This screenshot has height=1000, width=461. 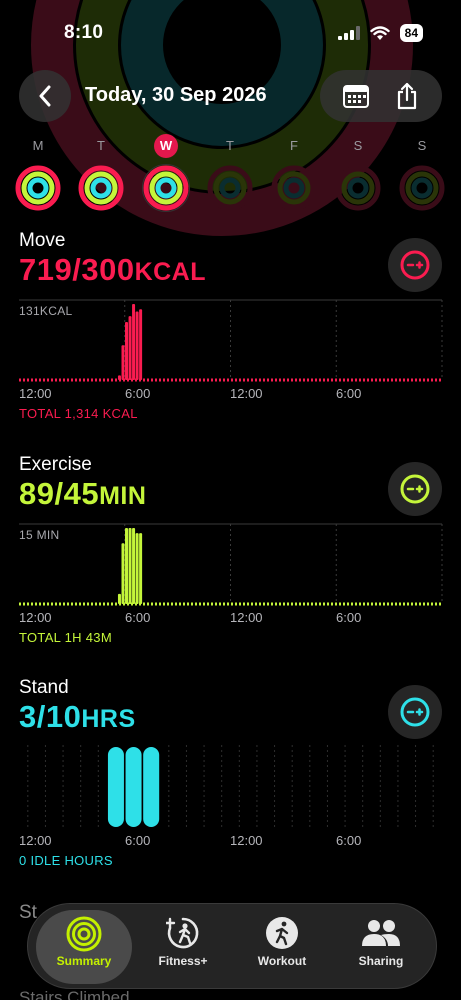 What do you see at coordinates (77, 269) in the screenshot?
I see `move-value-number: 719/300` at bounding box center [77, 269].